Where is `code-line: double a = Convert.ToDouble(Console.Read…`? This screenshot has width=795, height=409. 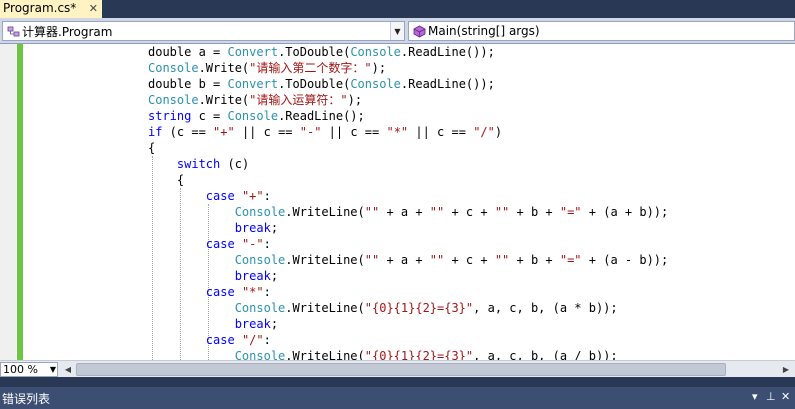 code-line: double a = Convert.ToDouble(Console.Read… is located at coordinates (408, 52).